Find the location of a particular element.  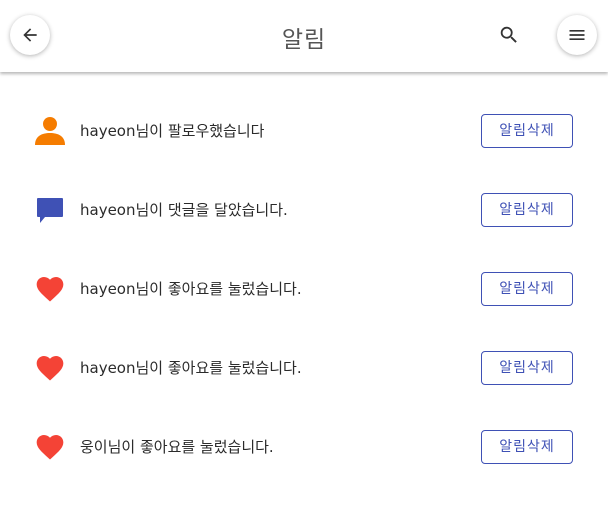

menu-icon is located at coordinates (577, 35).